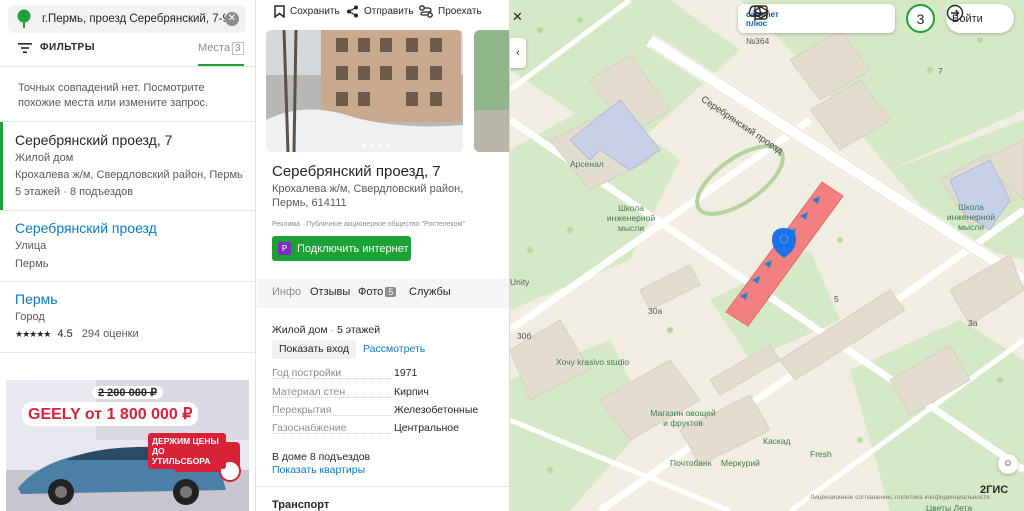  I want to click on poi-school-2: Школа инженерной мысли, so click(971, 217).